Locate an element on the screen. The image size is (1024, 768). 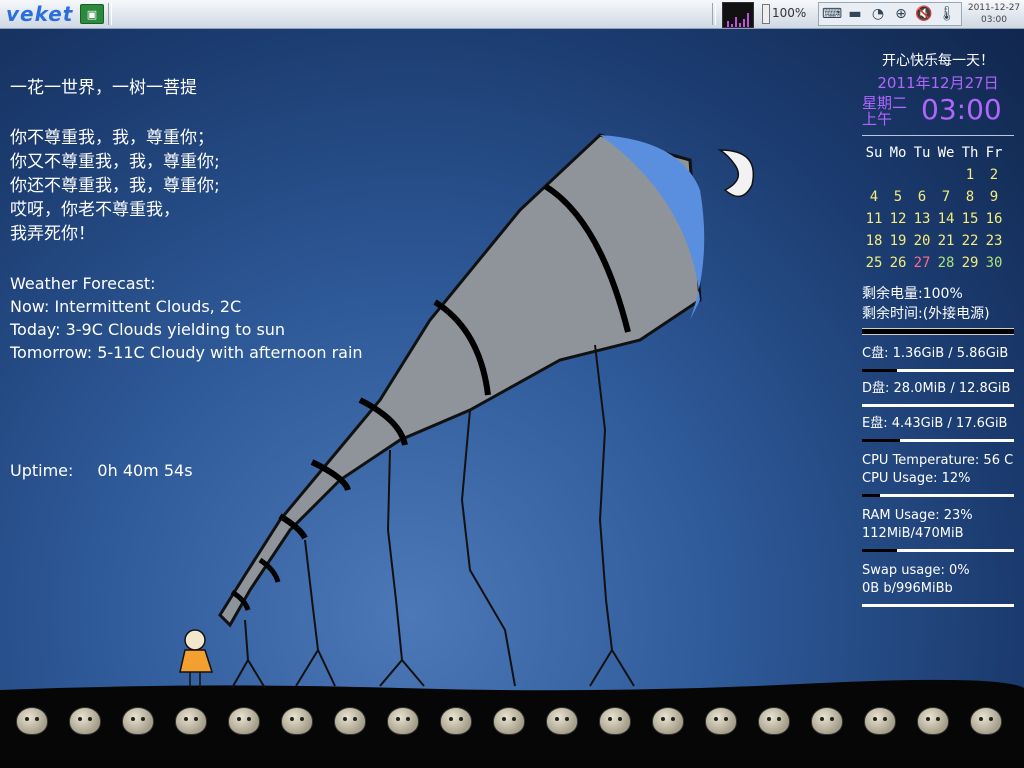
cal-day: 4 is located at coordinates (874, 197).